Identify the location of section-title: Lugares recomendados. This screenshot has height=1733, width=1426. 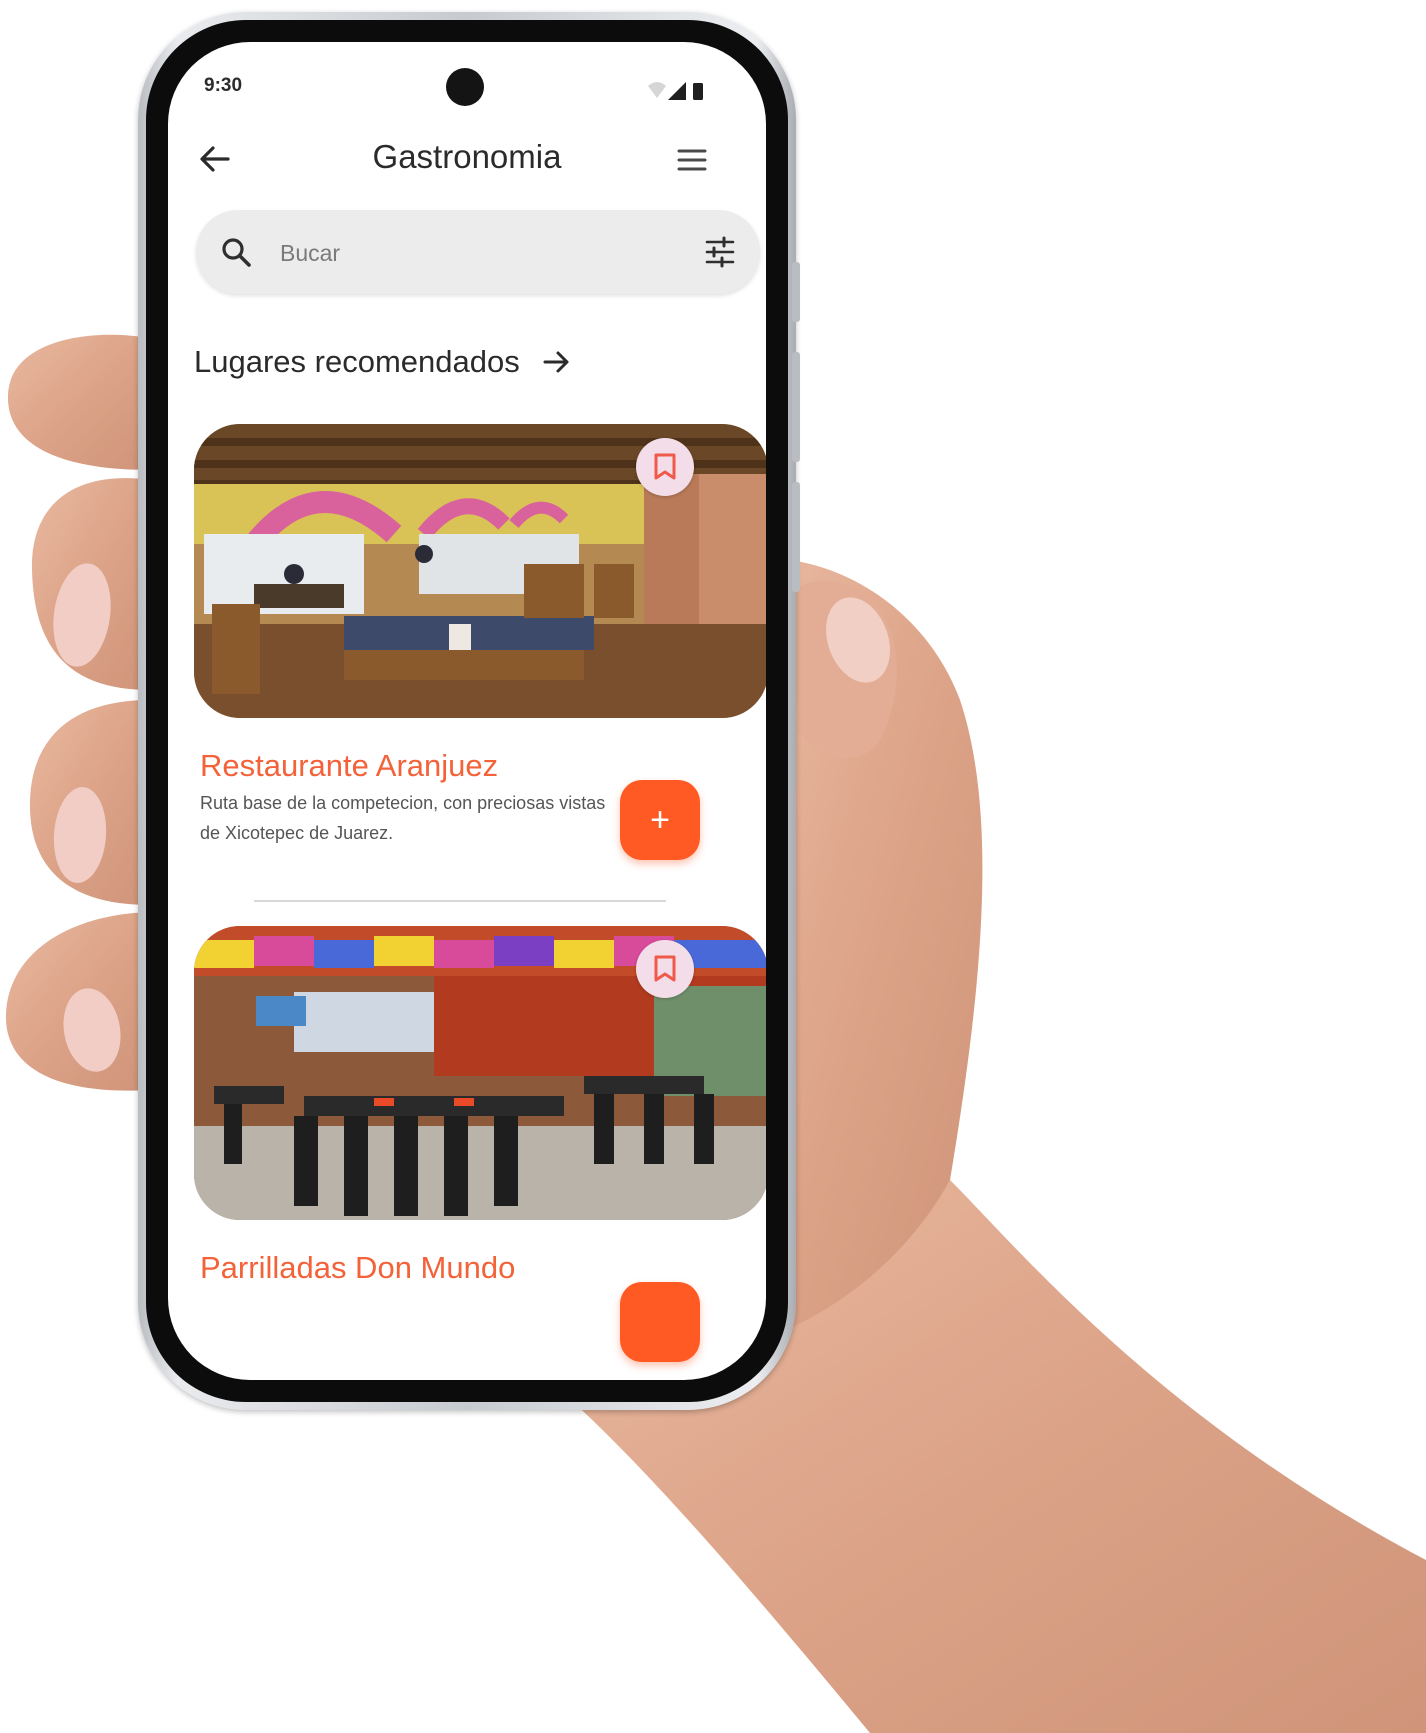
(357, 361).